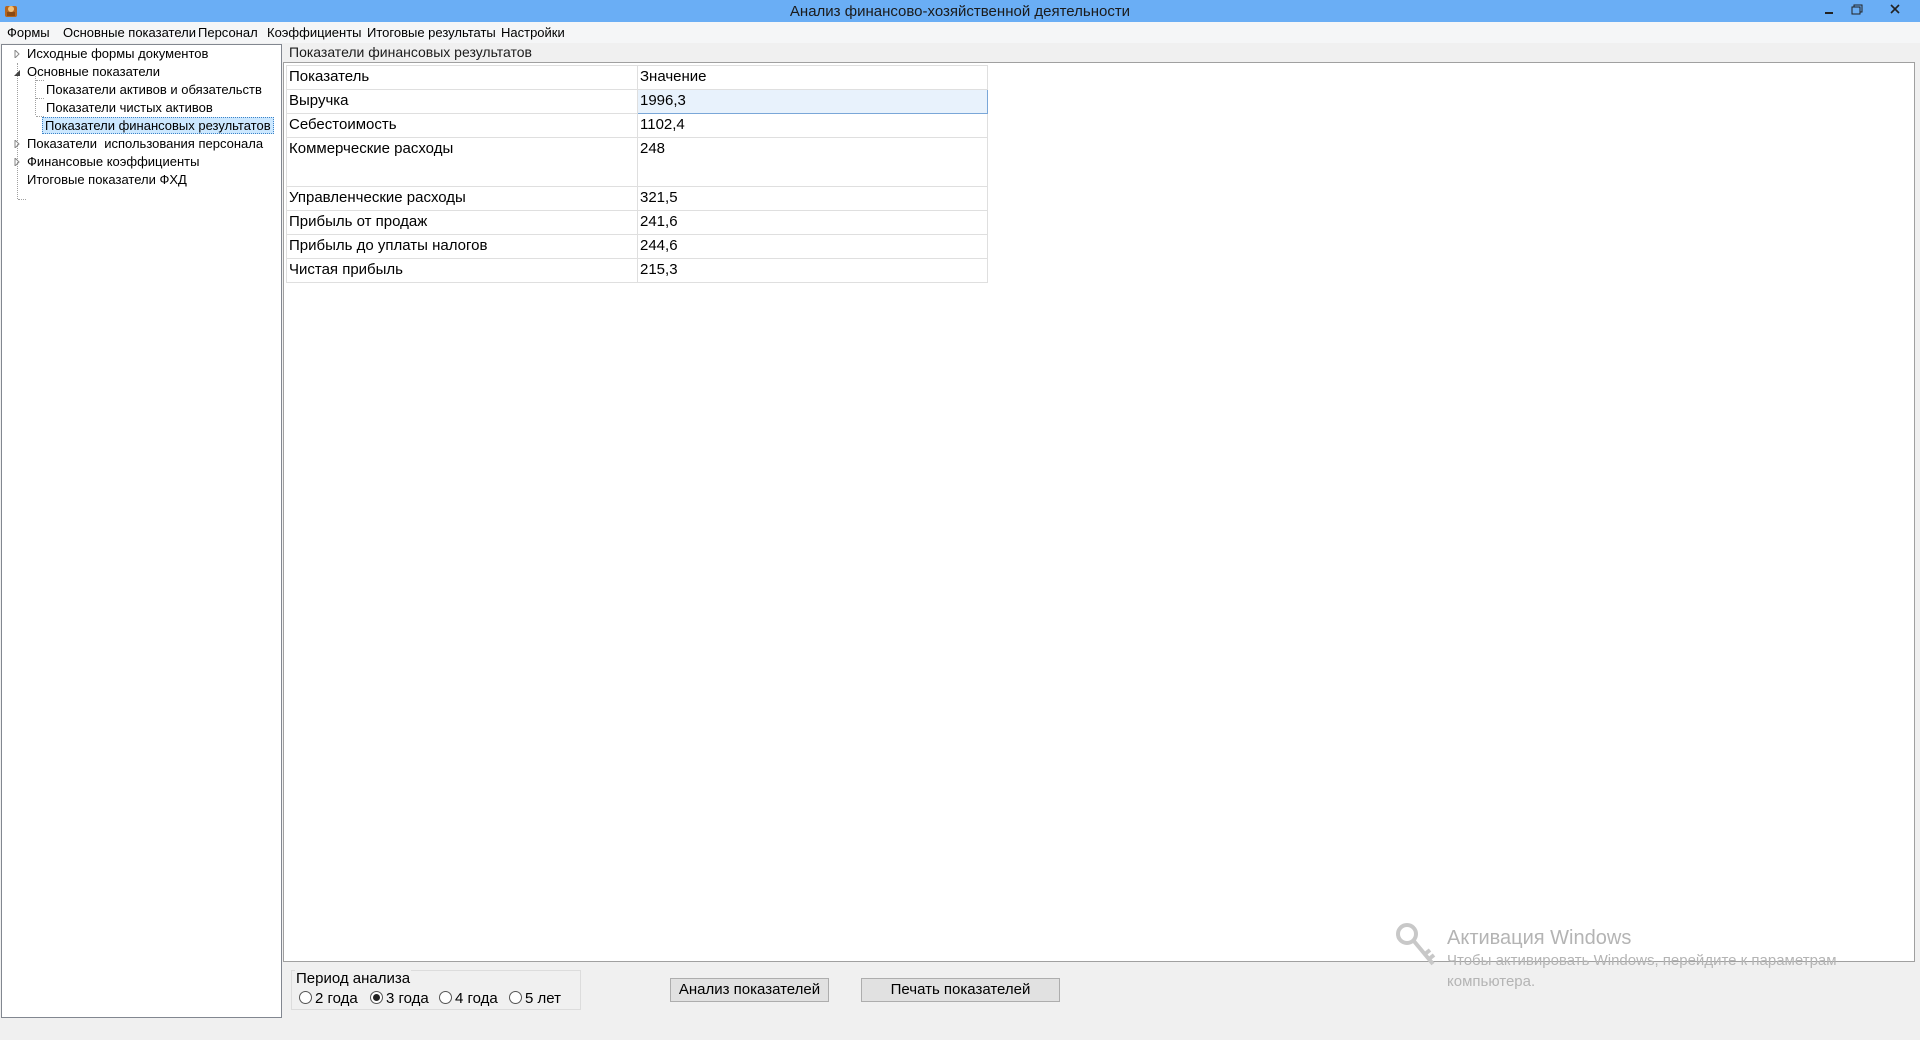 Image resolution: width=1920 pixels, height=1040 pixels. What do you see at coordinates (812, 77) in the screenshot?
I see `grid-header-value: Значение` at bounding box center [812, 77].